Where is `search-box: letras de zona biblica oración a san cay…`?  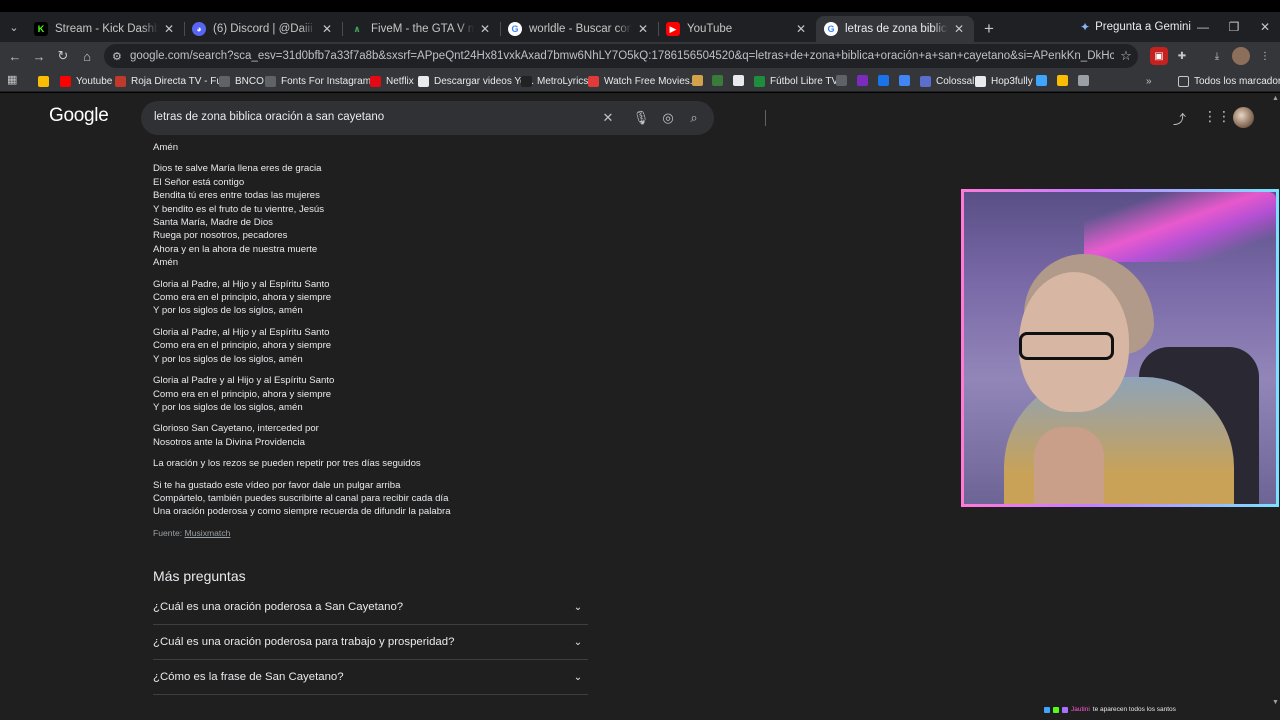
search-box: letras de zona biblica oración a san cay… is located at coordinates (453, 118).